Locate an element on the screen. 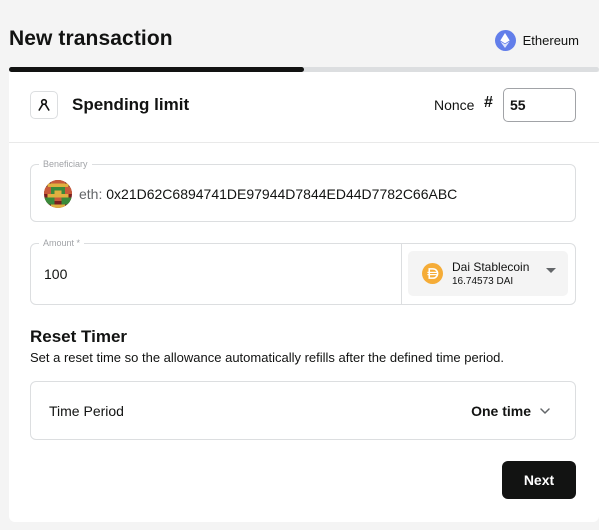 The image size is (599, 530). chain-indicator: Ethereum is located at coordinates (536, 40).